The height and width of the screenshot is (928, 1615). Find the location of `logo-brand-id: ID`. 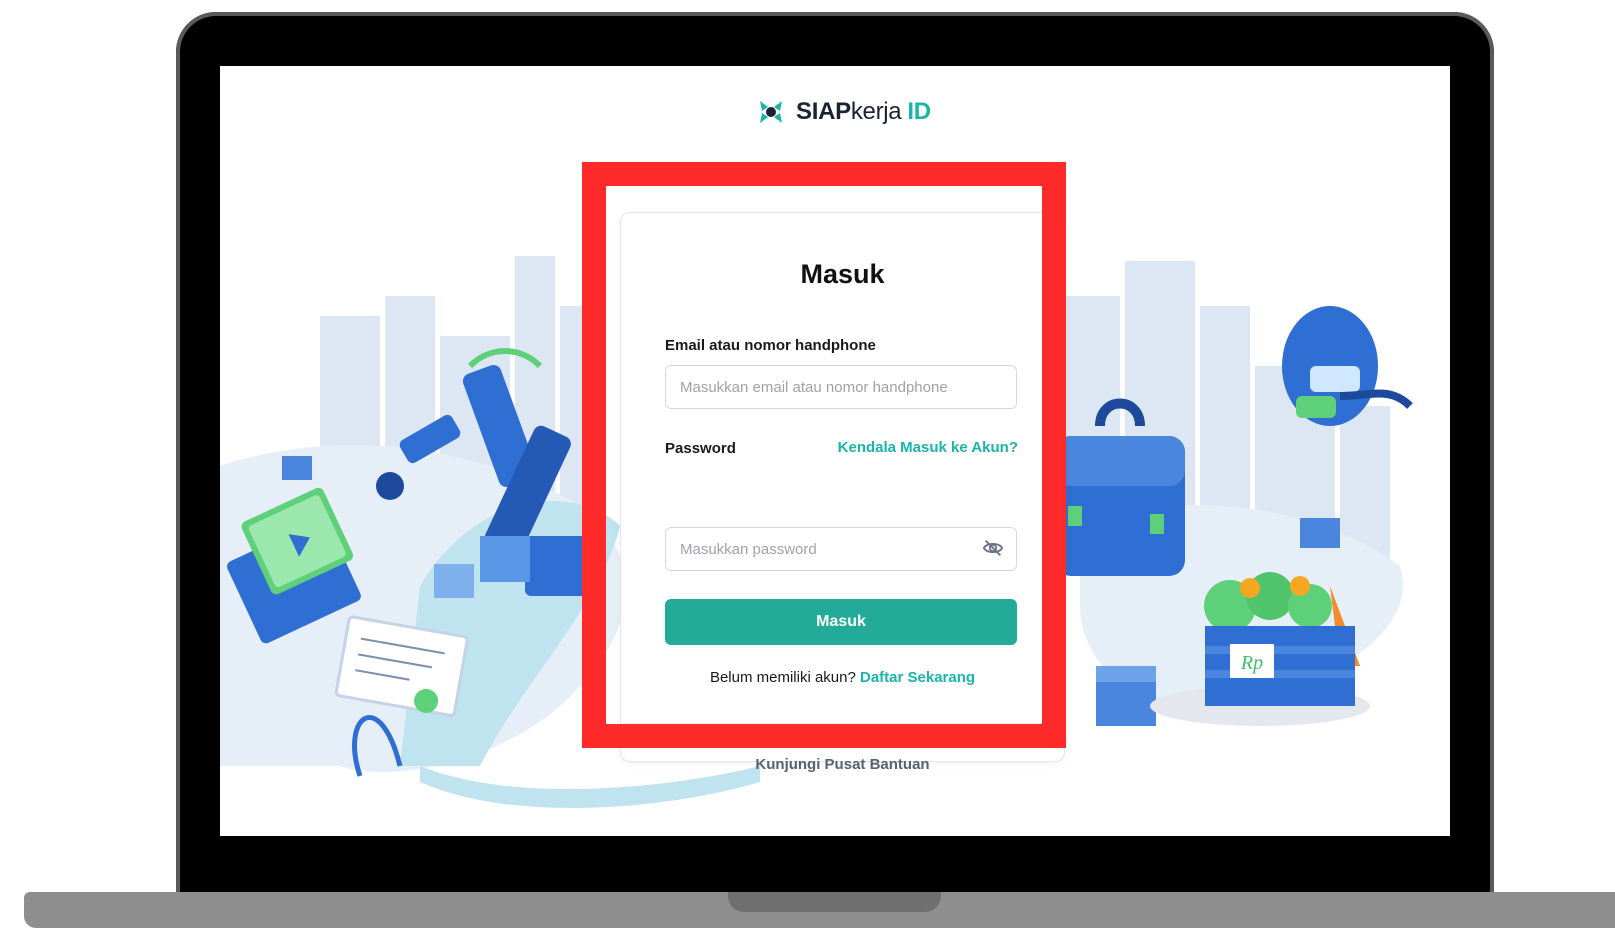

logo-brand-id: ID is located at coordinates (919, 111).